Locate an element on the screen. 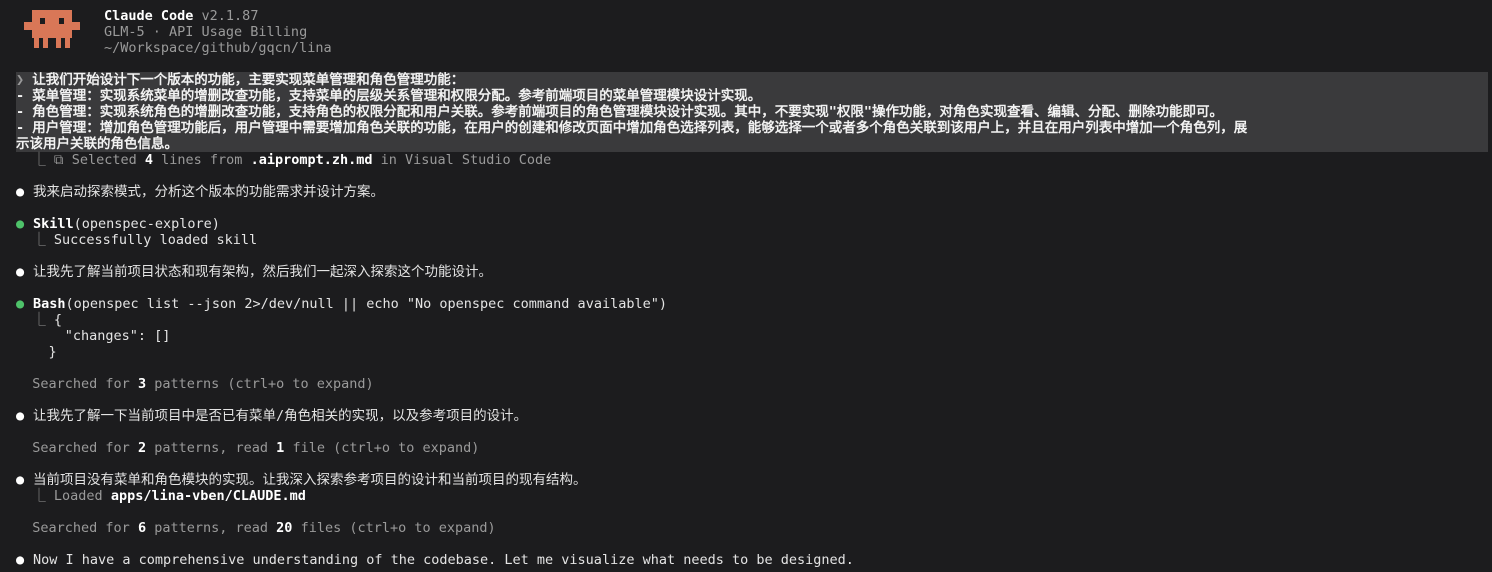  tool-call-skill: ● Skill(openspec-explore) is located at coordinates (118, 224).